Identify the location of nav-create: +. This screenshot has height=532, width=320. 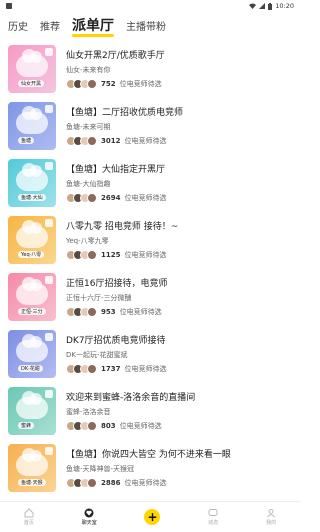
(152, 517).